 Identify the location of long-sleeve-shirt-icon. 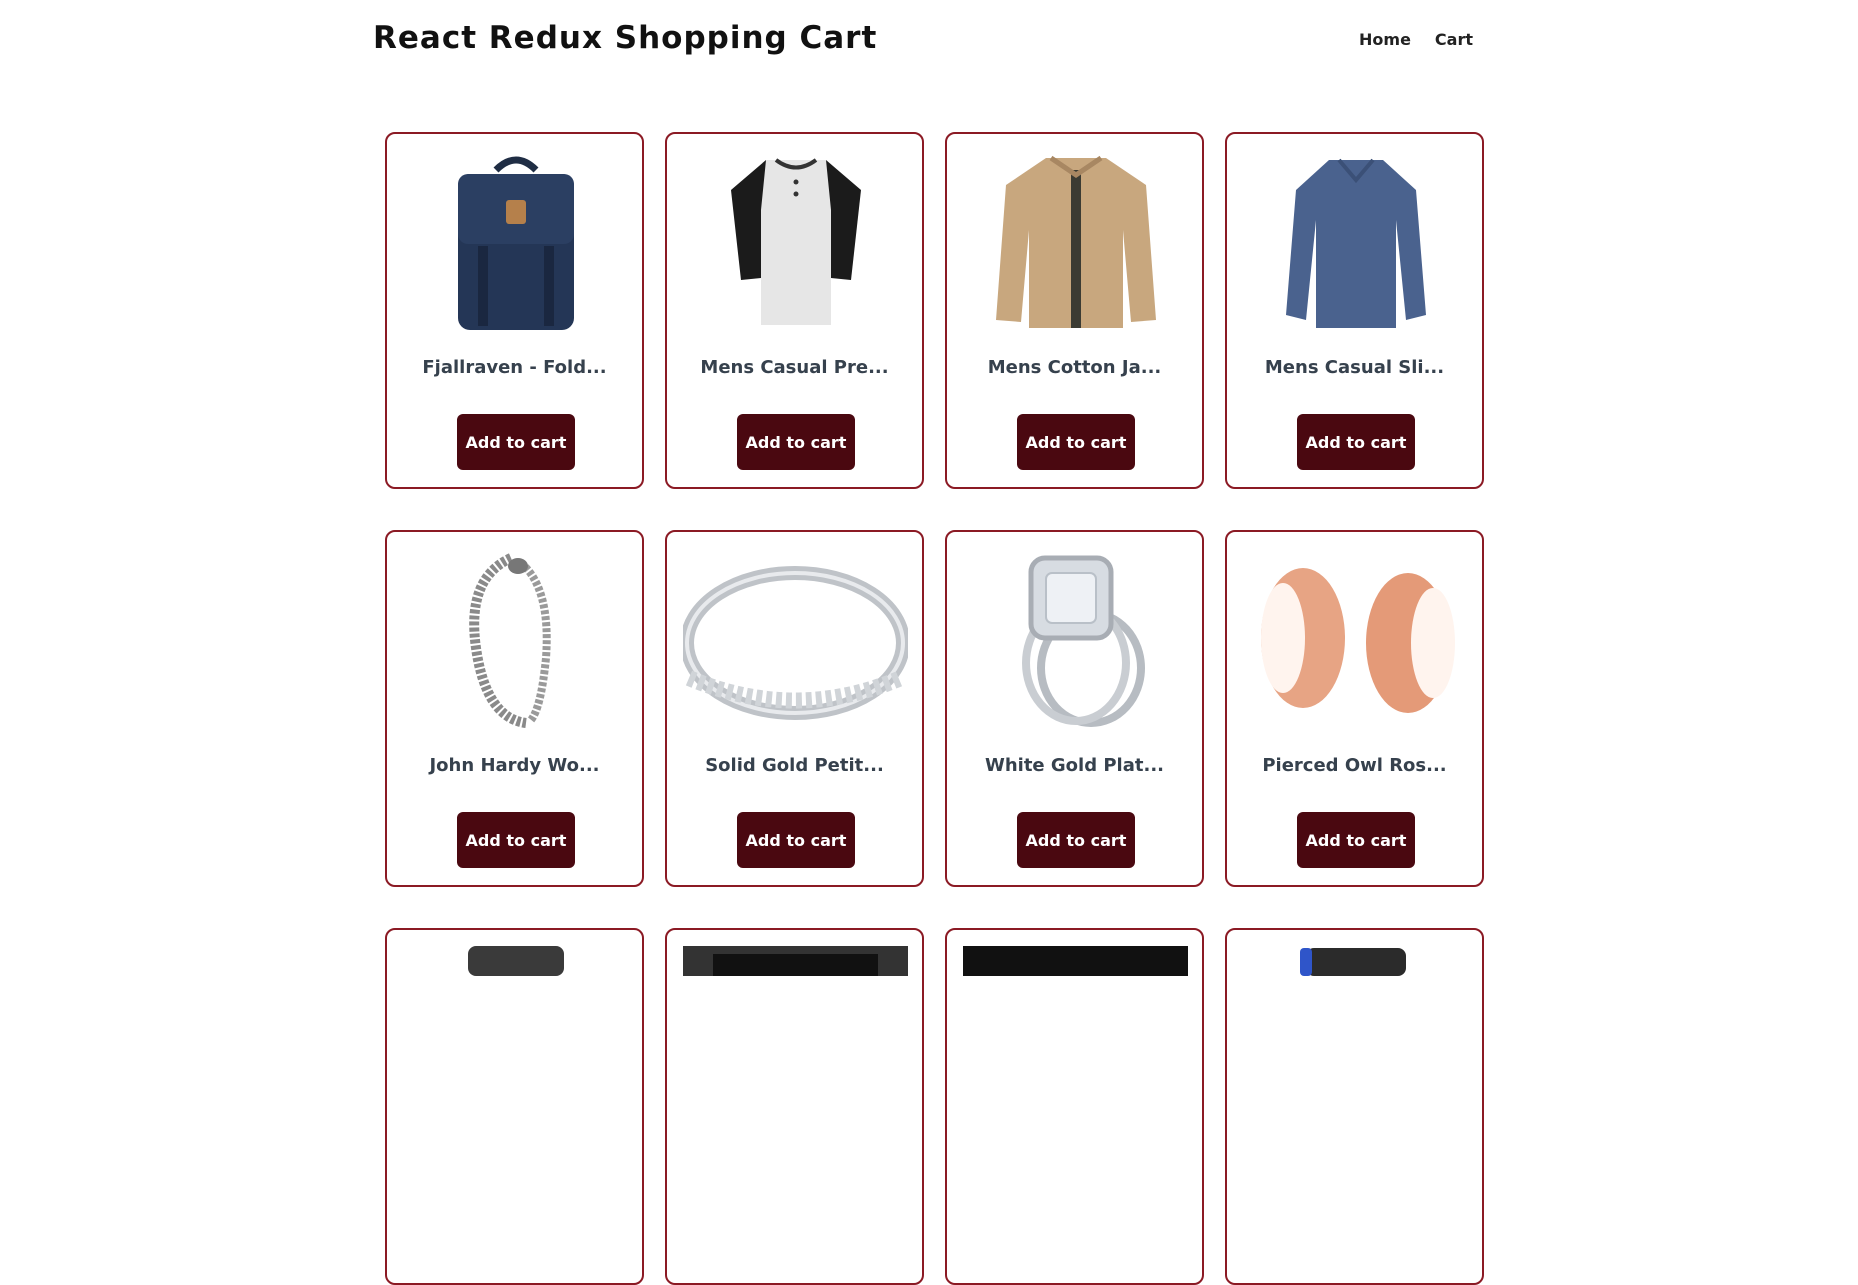
(1355, 243).